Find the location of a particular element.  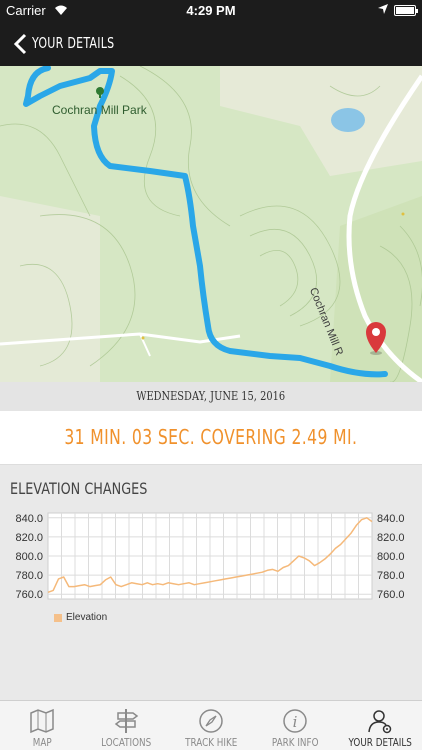

tab-locations: LOCATIONS is located at coordinates (126, 725).